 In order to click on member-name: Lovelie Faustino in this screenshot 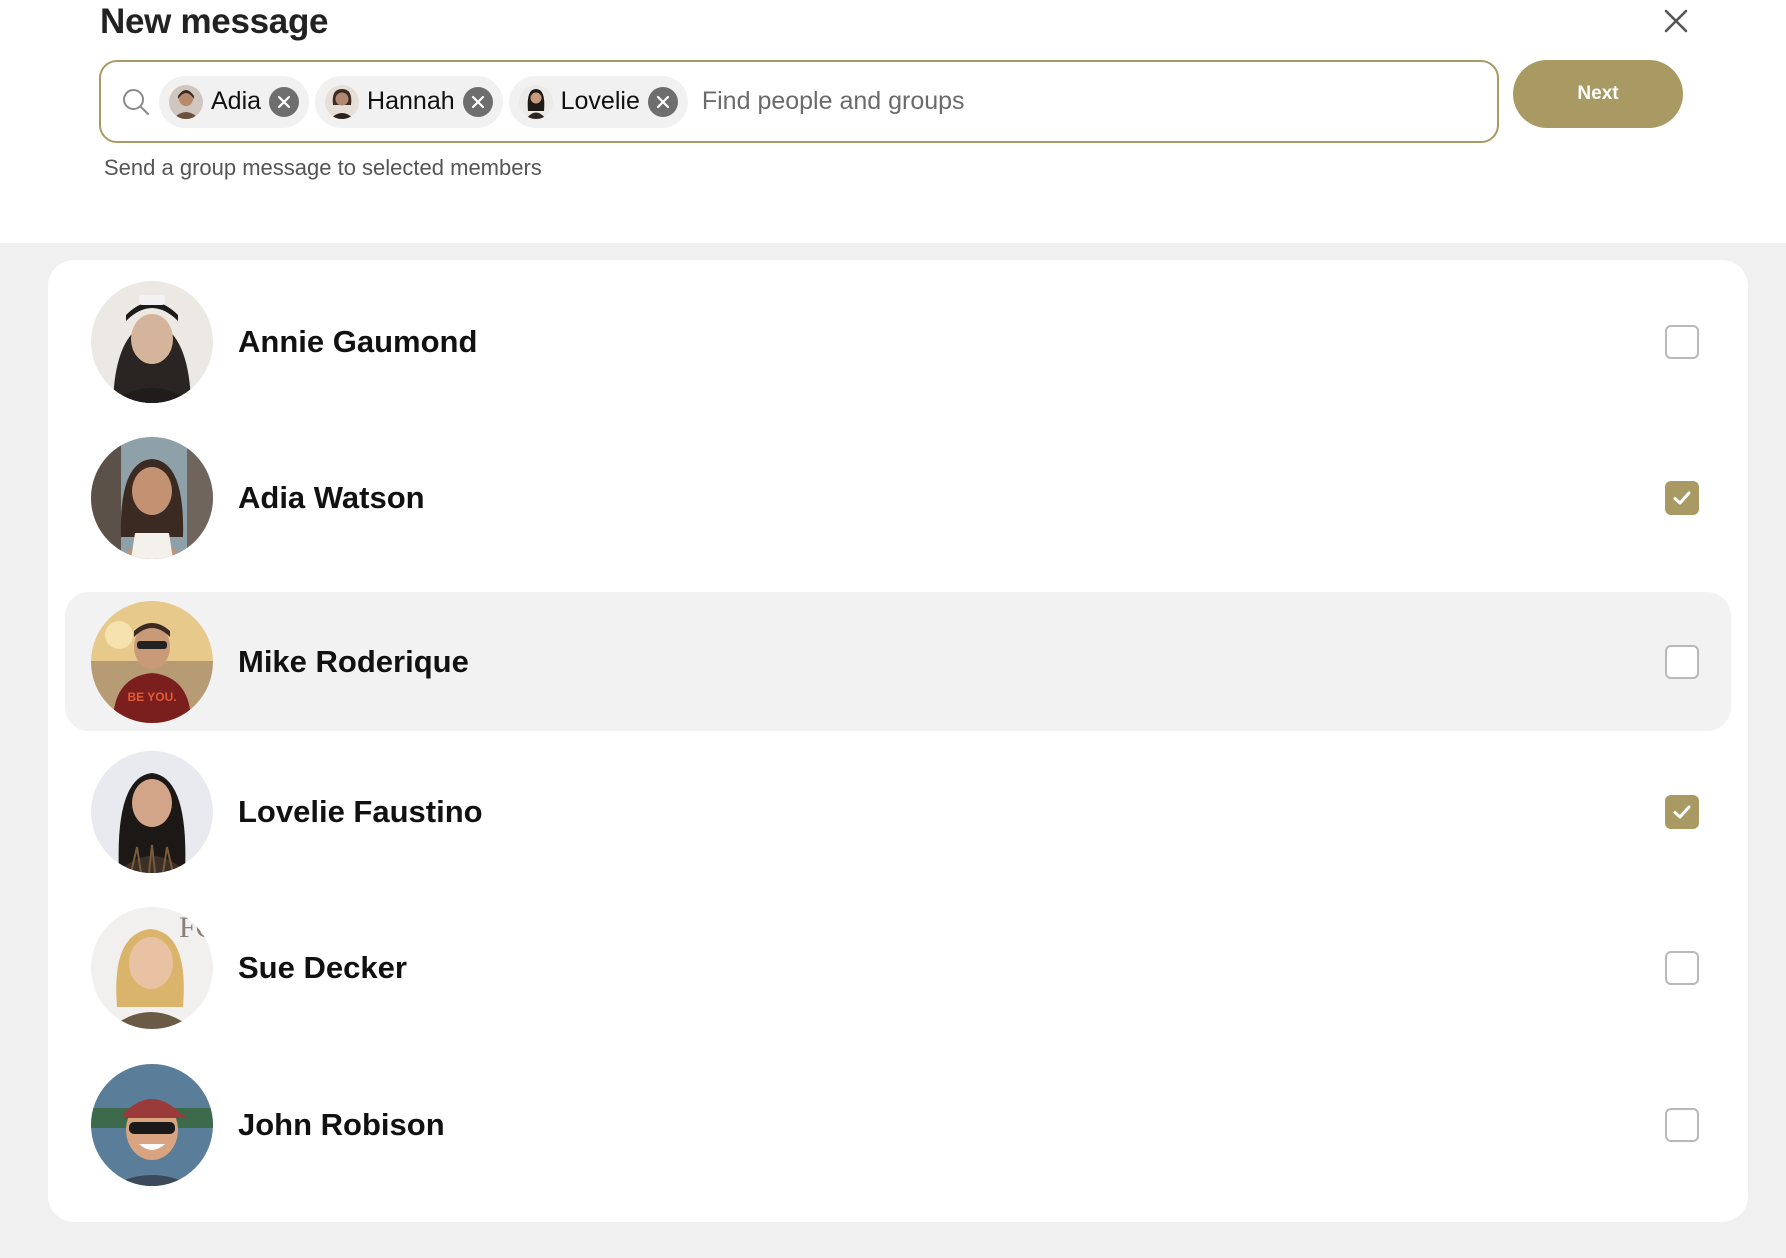, I will do `click(360, 811)`.